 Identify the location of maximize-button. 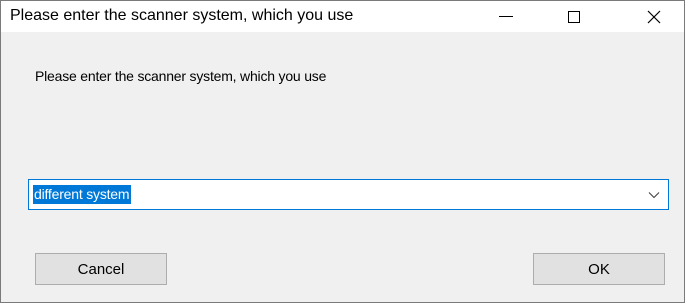
(574, 16).